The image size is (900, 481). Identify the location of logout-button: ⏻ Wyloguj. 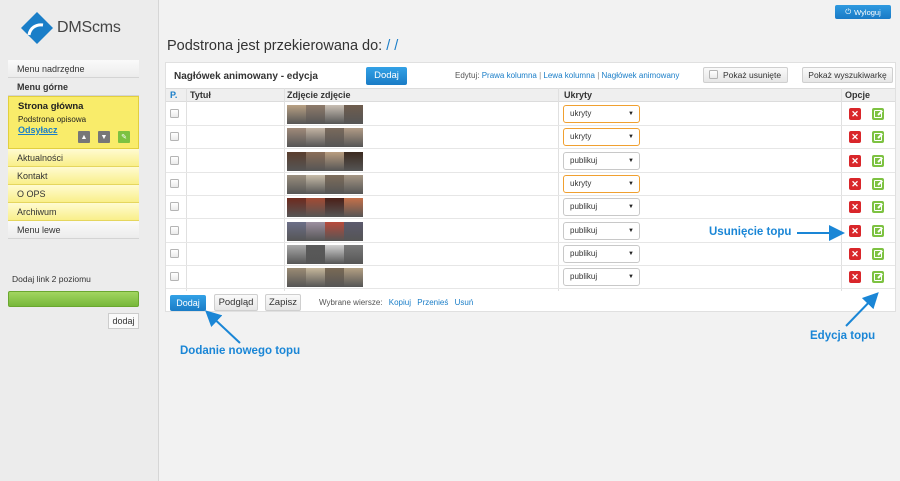
(863, 12).